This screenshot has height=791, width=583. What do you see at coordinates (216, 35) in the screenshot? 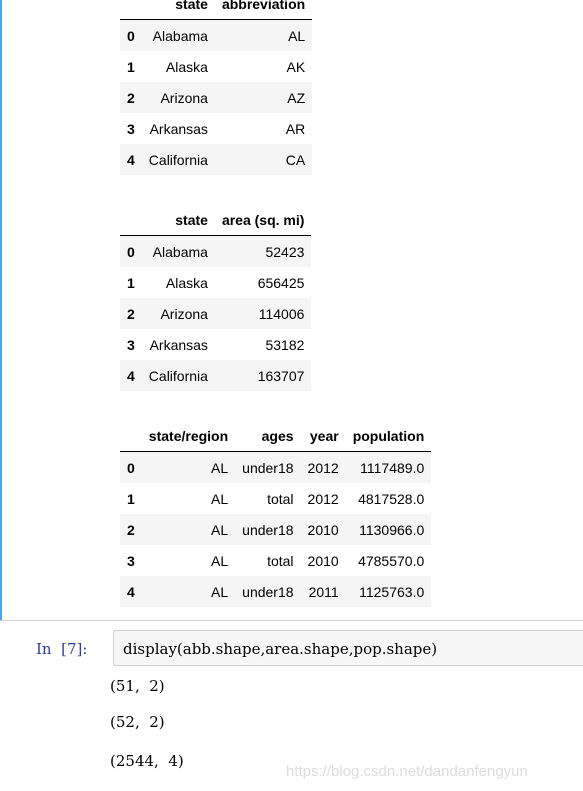
I see `table-row: 0 Alabama AL` at bounding box center [216, 35].